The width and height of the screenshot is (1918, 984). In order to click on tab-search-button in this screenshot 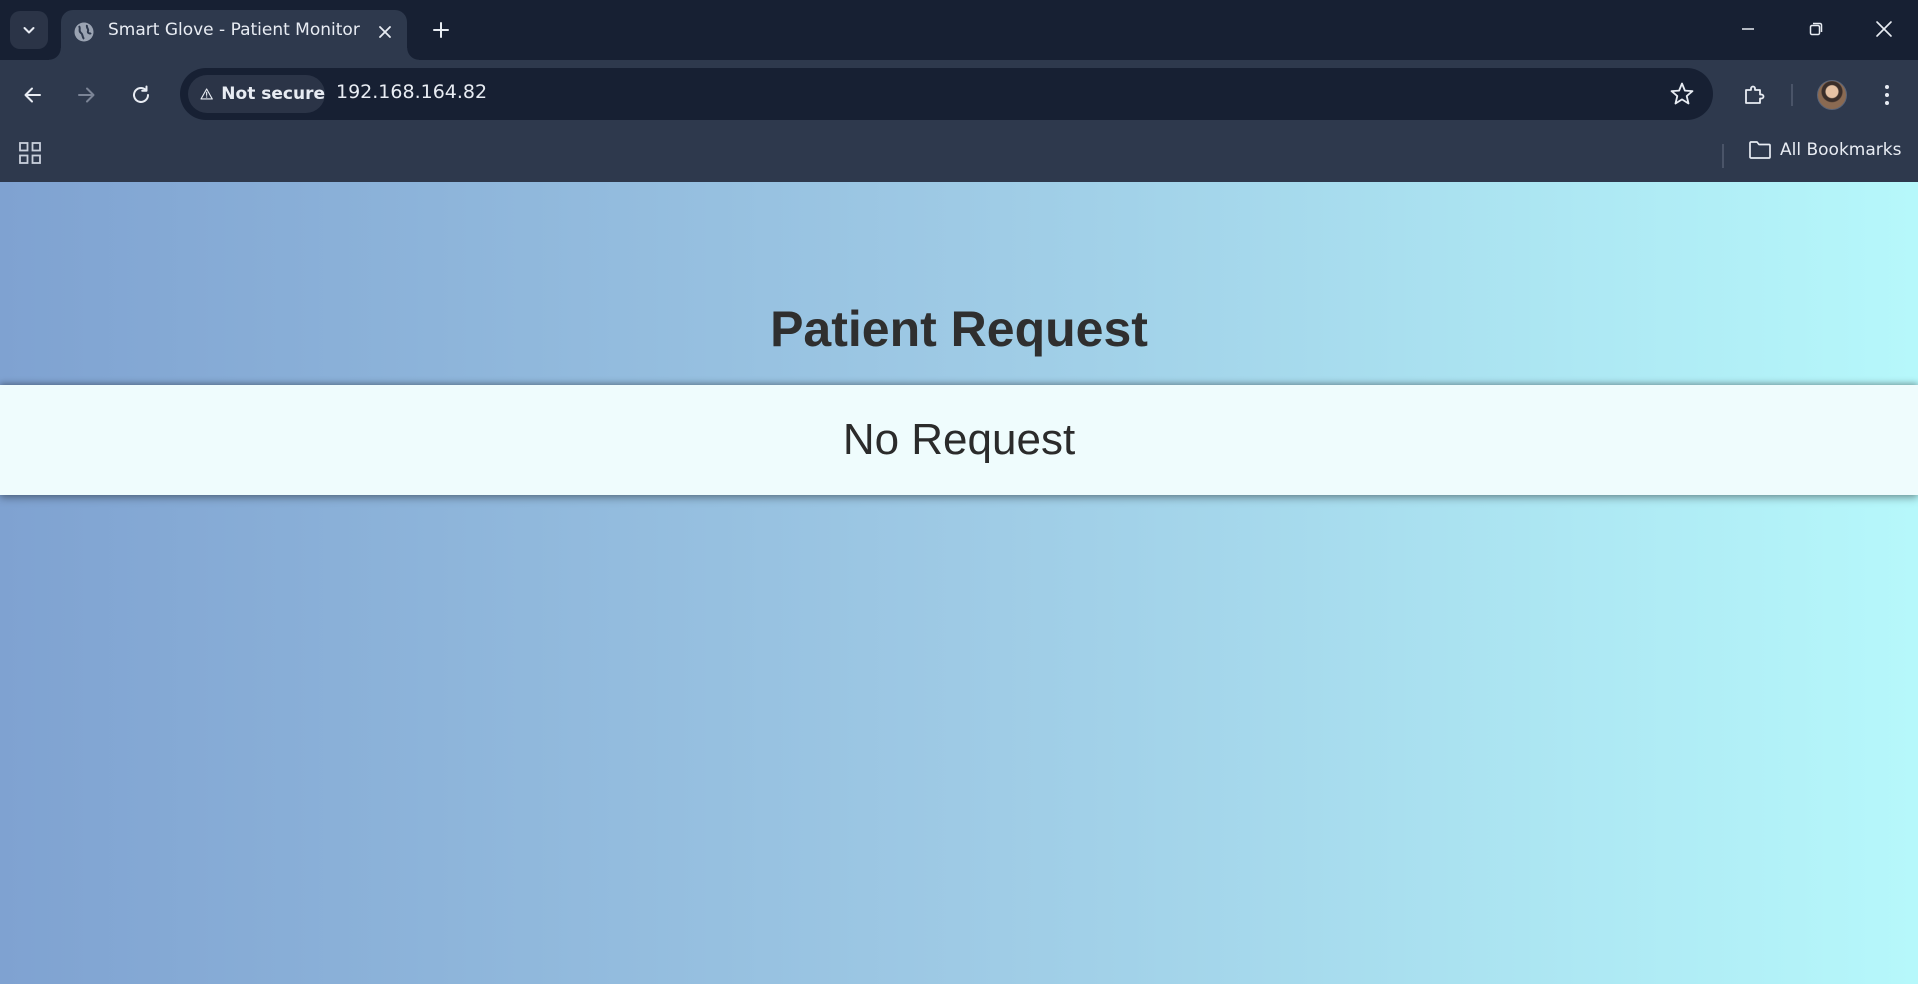, I will do `click(29, 30)`.